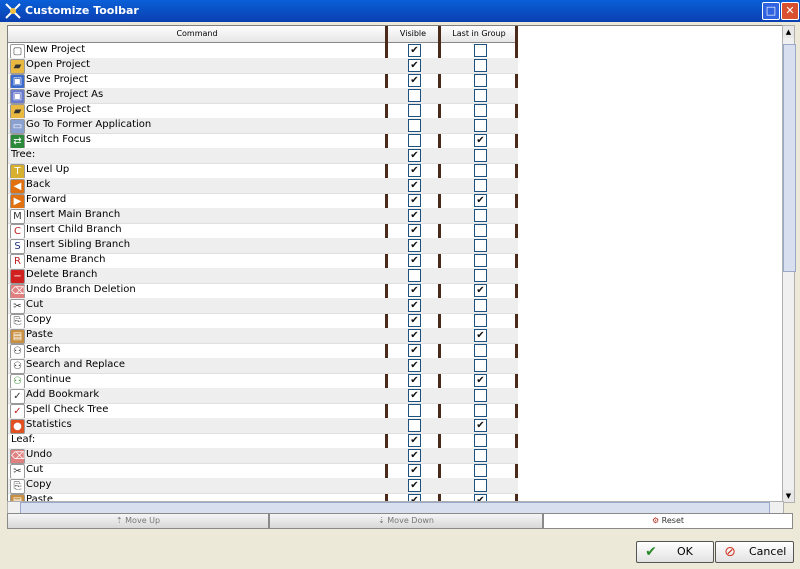  Describe the element at coordinates (263, 261) in the screenshot. I see `table-row: R Rename Branch ✔` at that location.